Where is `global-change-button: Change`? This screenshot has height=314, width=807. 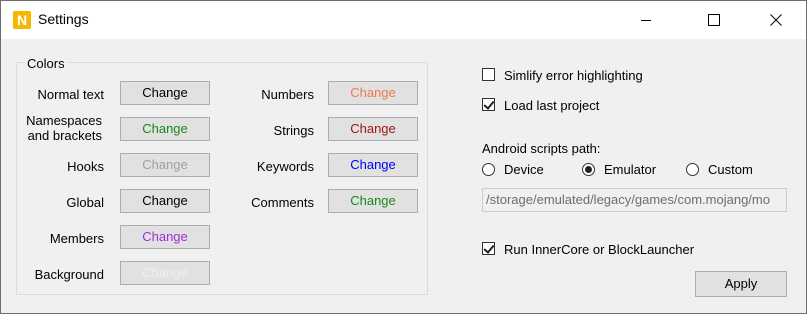 global-change-button: Change is located at coordinates (165, 201).